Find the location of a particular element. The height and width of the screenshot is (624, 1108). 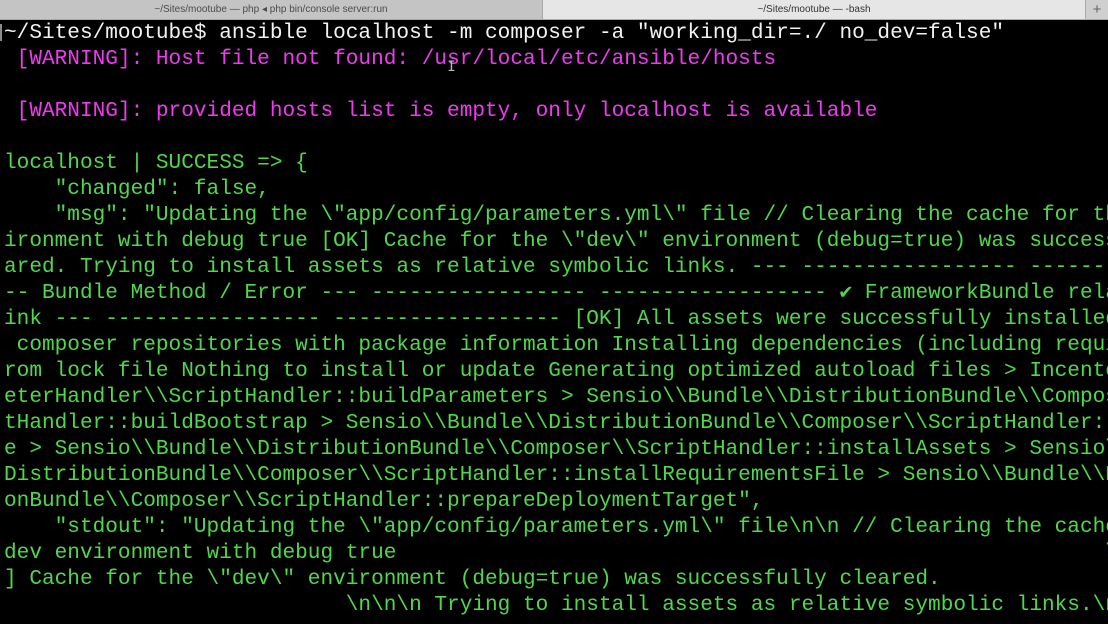

new-tab-button: + is located at coordinates (1097, 9).